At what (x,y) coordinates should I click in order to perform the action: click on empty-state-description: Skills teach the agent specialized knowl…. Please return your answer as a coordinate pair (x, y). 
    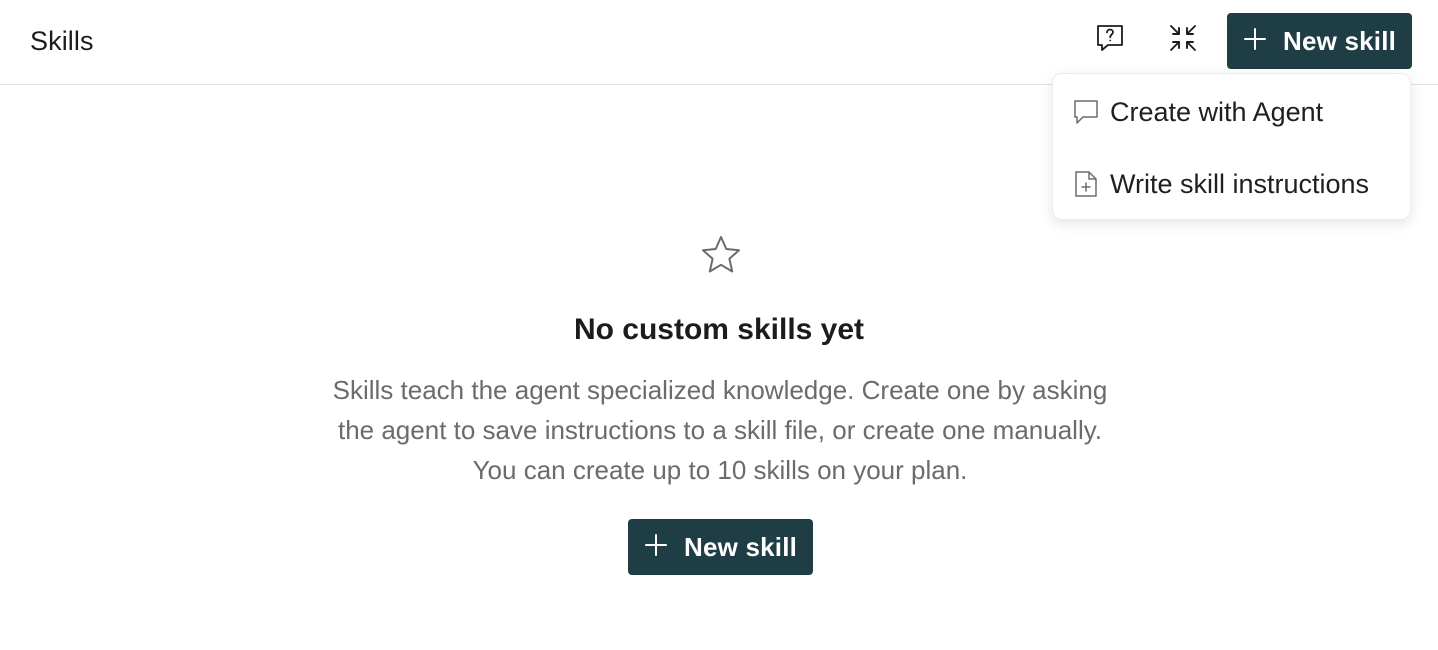
    Looking at the image, I should click on (720, 430).